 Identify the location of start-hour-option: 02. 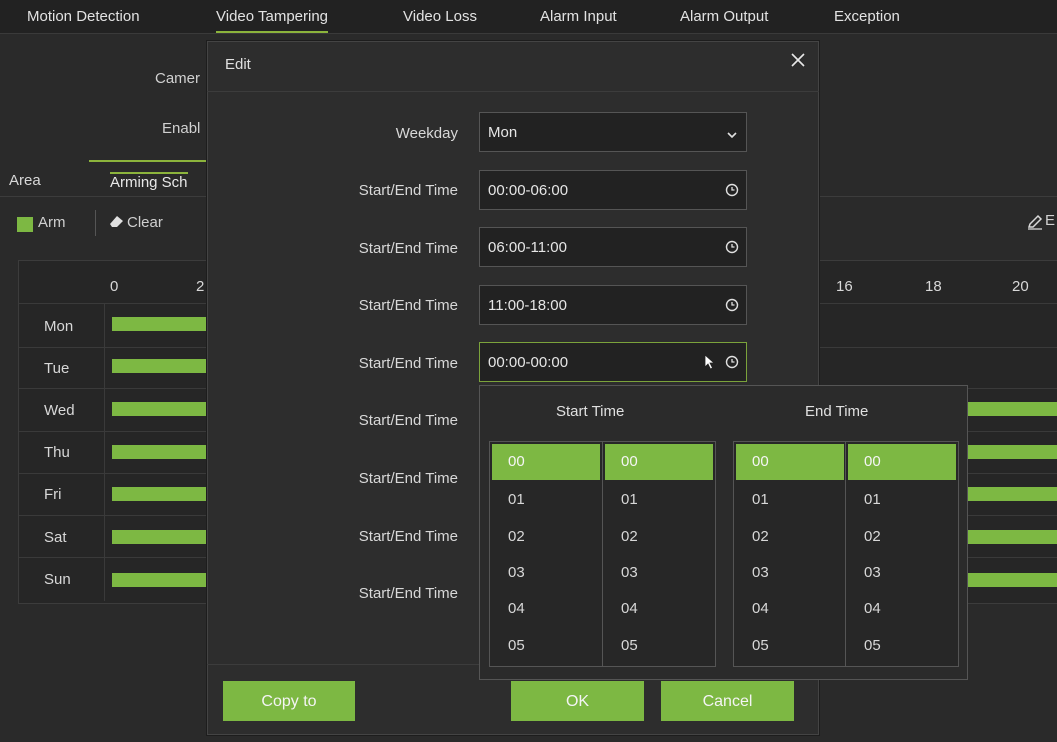
(546, 537).